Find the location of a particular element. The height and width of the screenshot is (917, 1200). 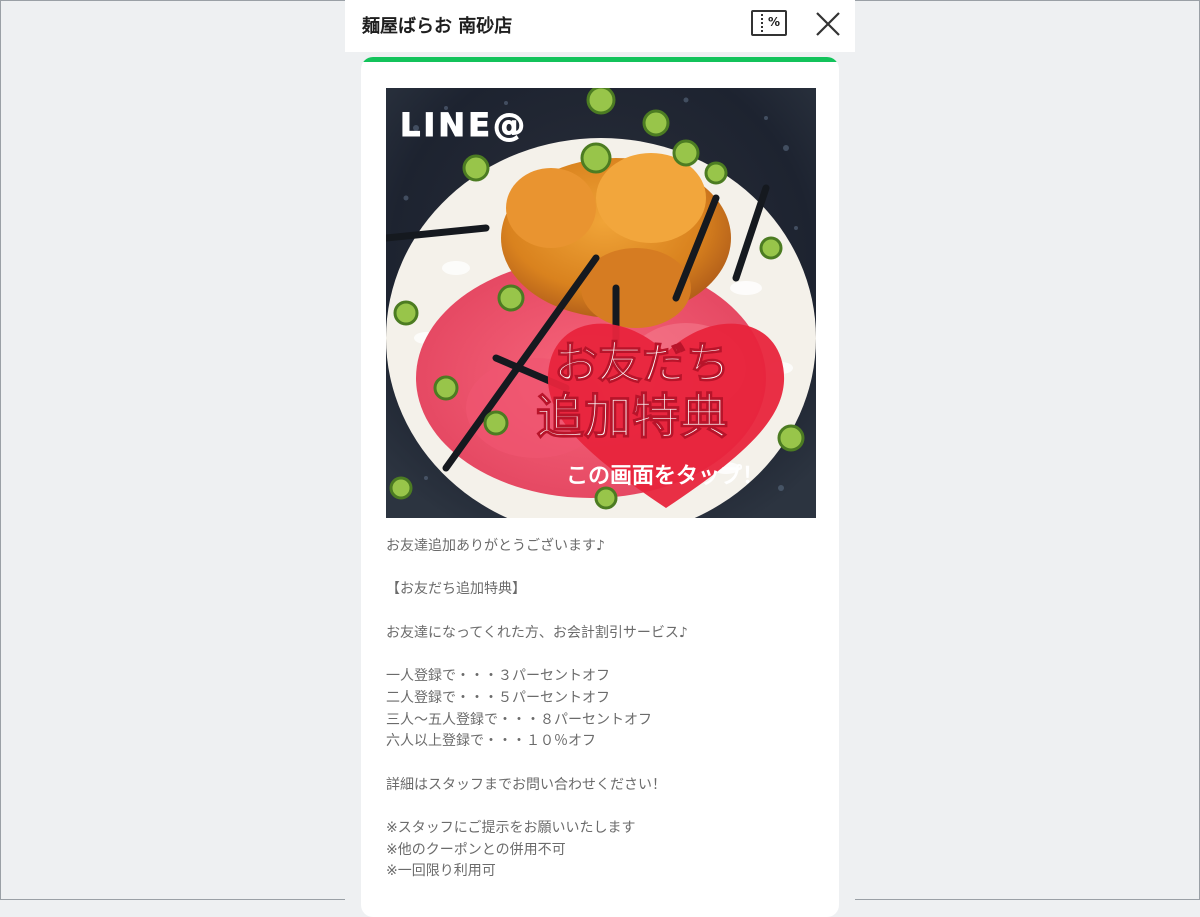

section-title: 【お友だち追加特典】 is located at coordinates (456, 589).